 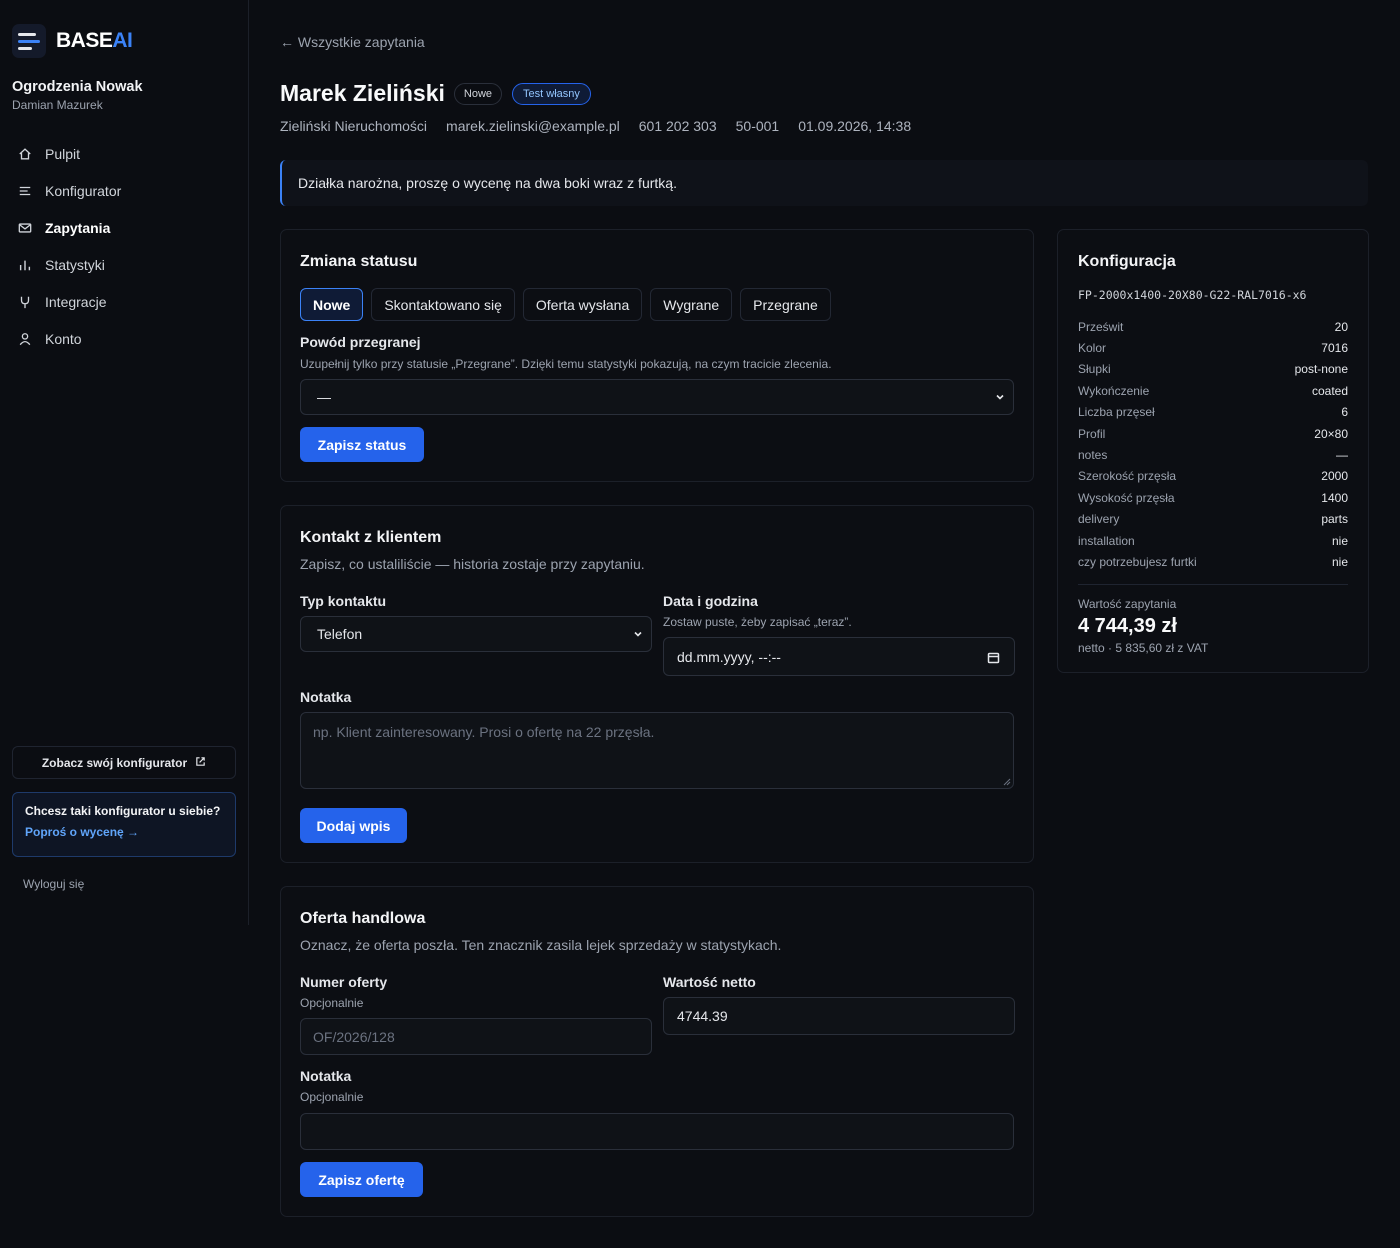 What do you see at coordinates (124, 338) in the screenshot?
I see `nav-item-konto: Konto` at bounding box center [124, 338].